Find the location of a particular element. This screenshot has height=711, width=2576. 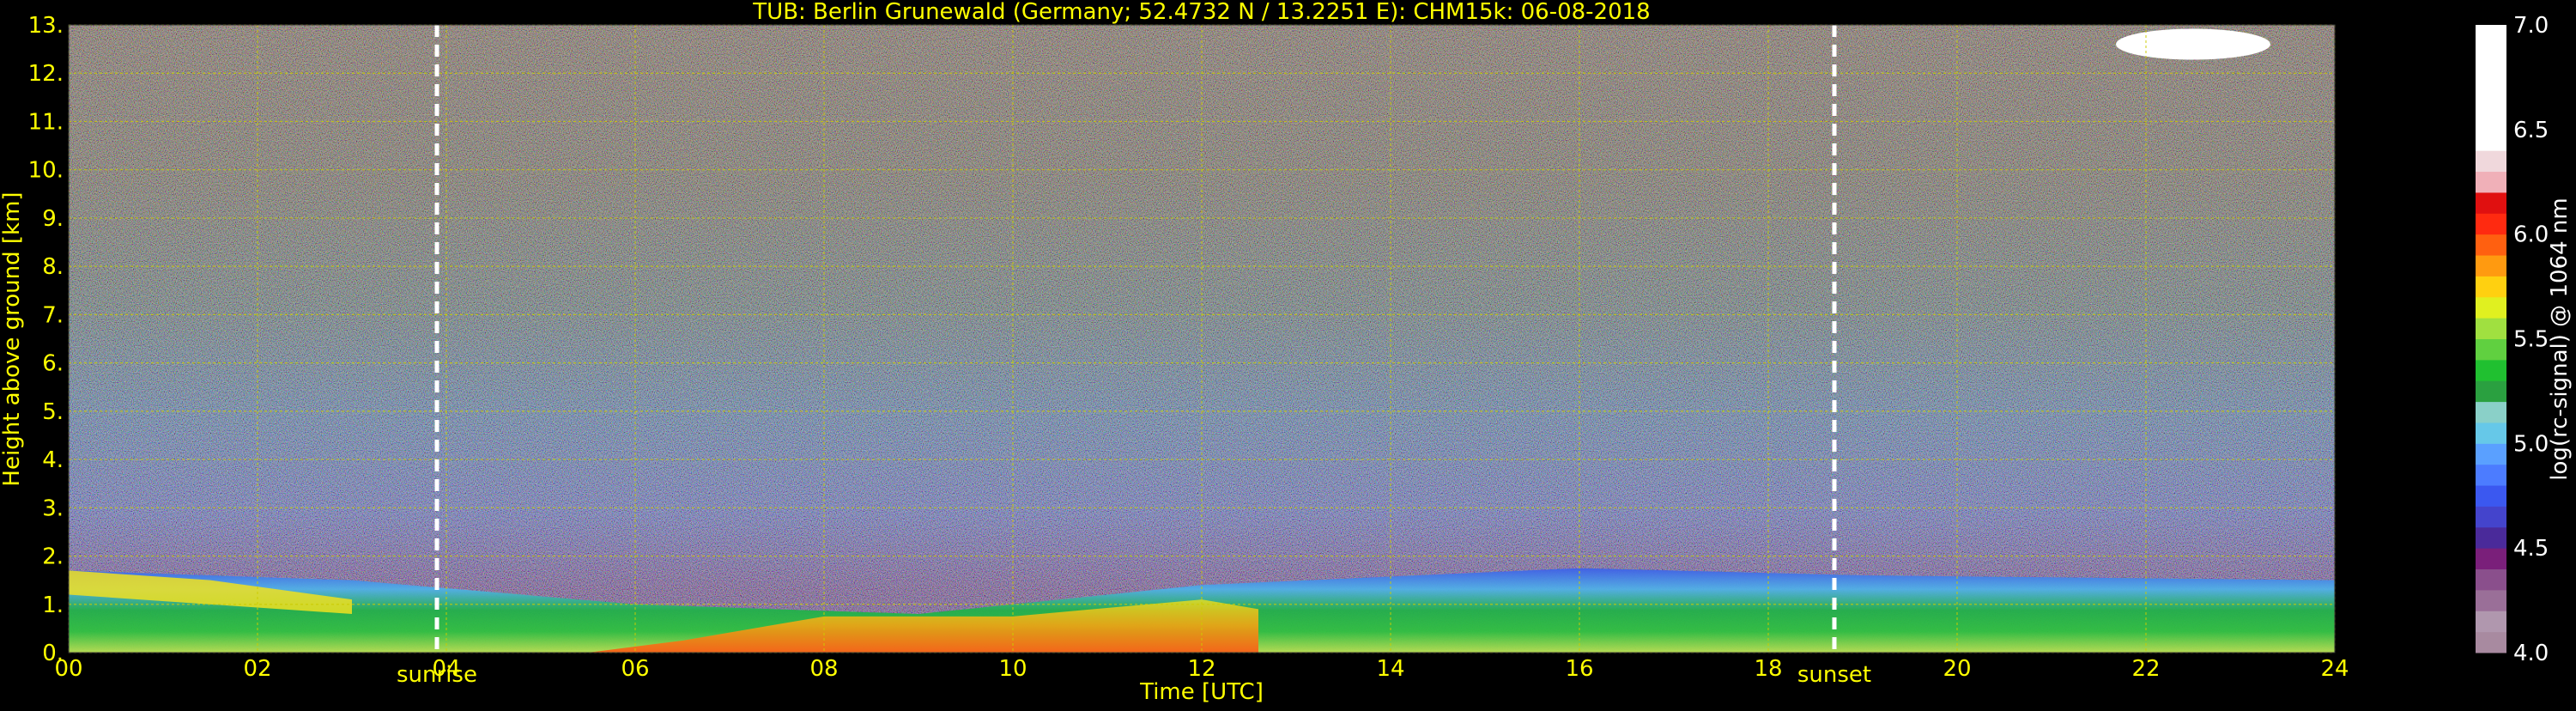

x-tick-label: 18 is located at coordinates (1768, 669).